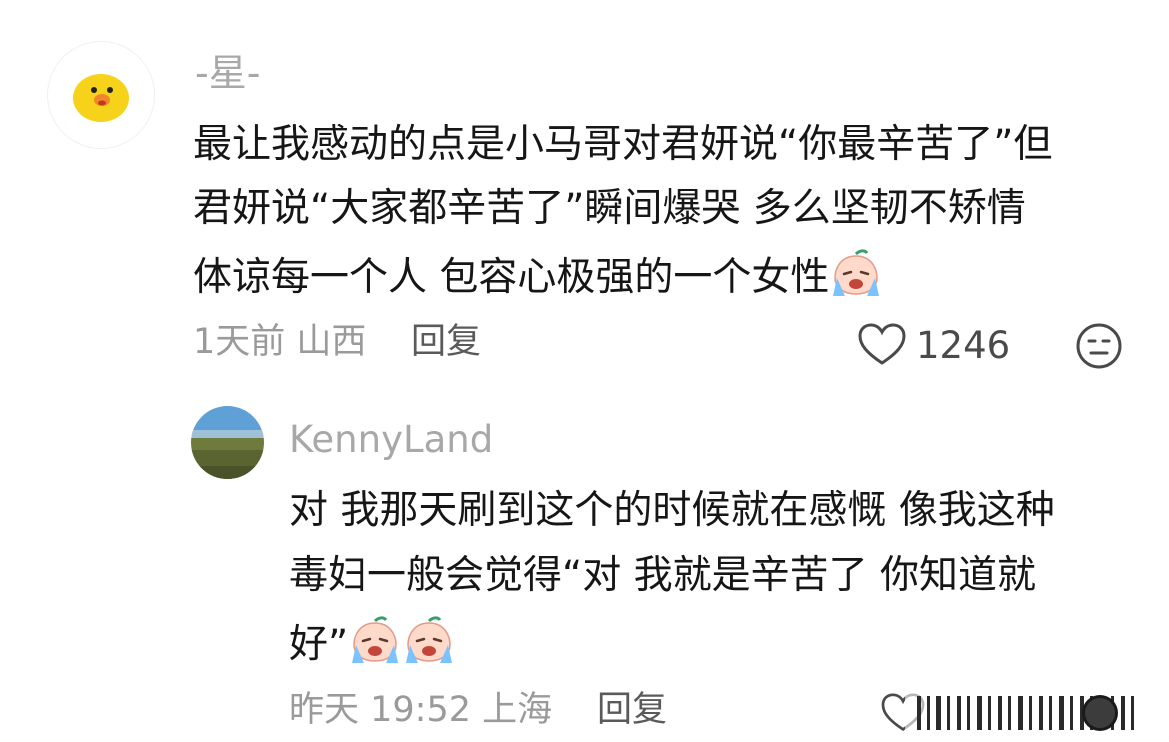 This screenshot has height=742, width=1169. I want to click on comment-meta: 1天前 山西, so click(280, 342).